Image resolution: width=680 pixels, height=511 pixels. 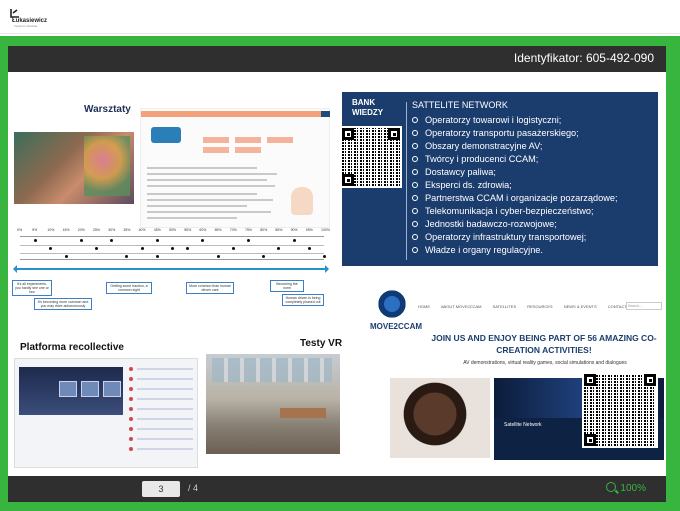 What do you see at coordinates (515, 146) in the screenshot?
I see `list-item: Obszary demonstracyjne AV;` at bounding box center [515, 146].